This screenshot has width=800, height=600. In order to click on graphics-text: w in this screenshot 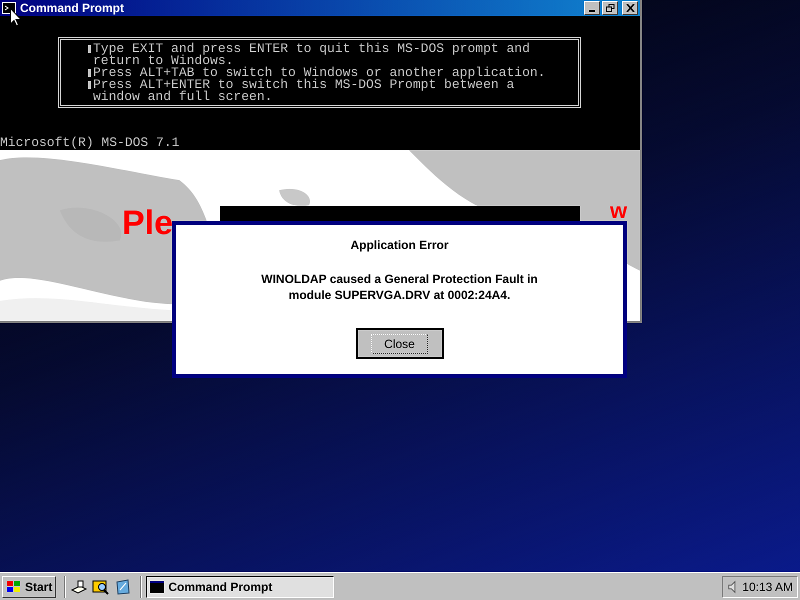, I will do `click(619, 210)`.